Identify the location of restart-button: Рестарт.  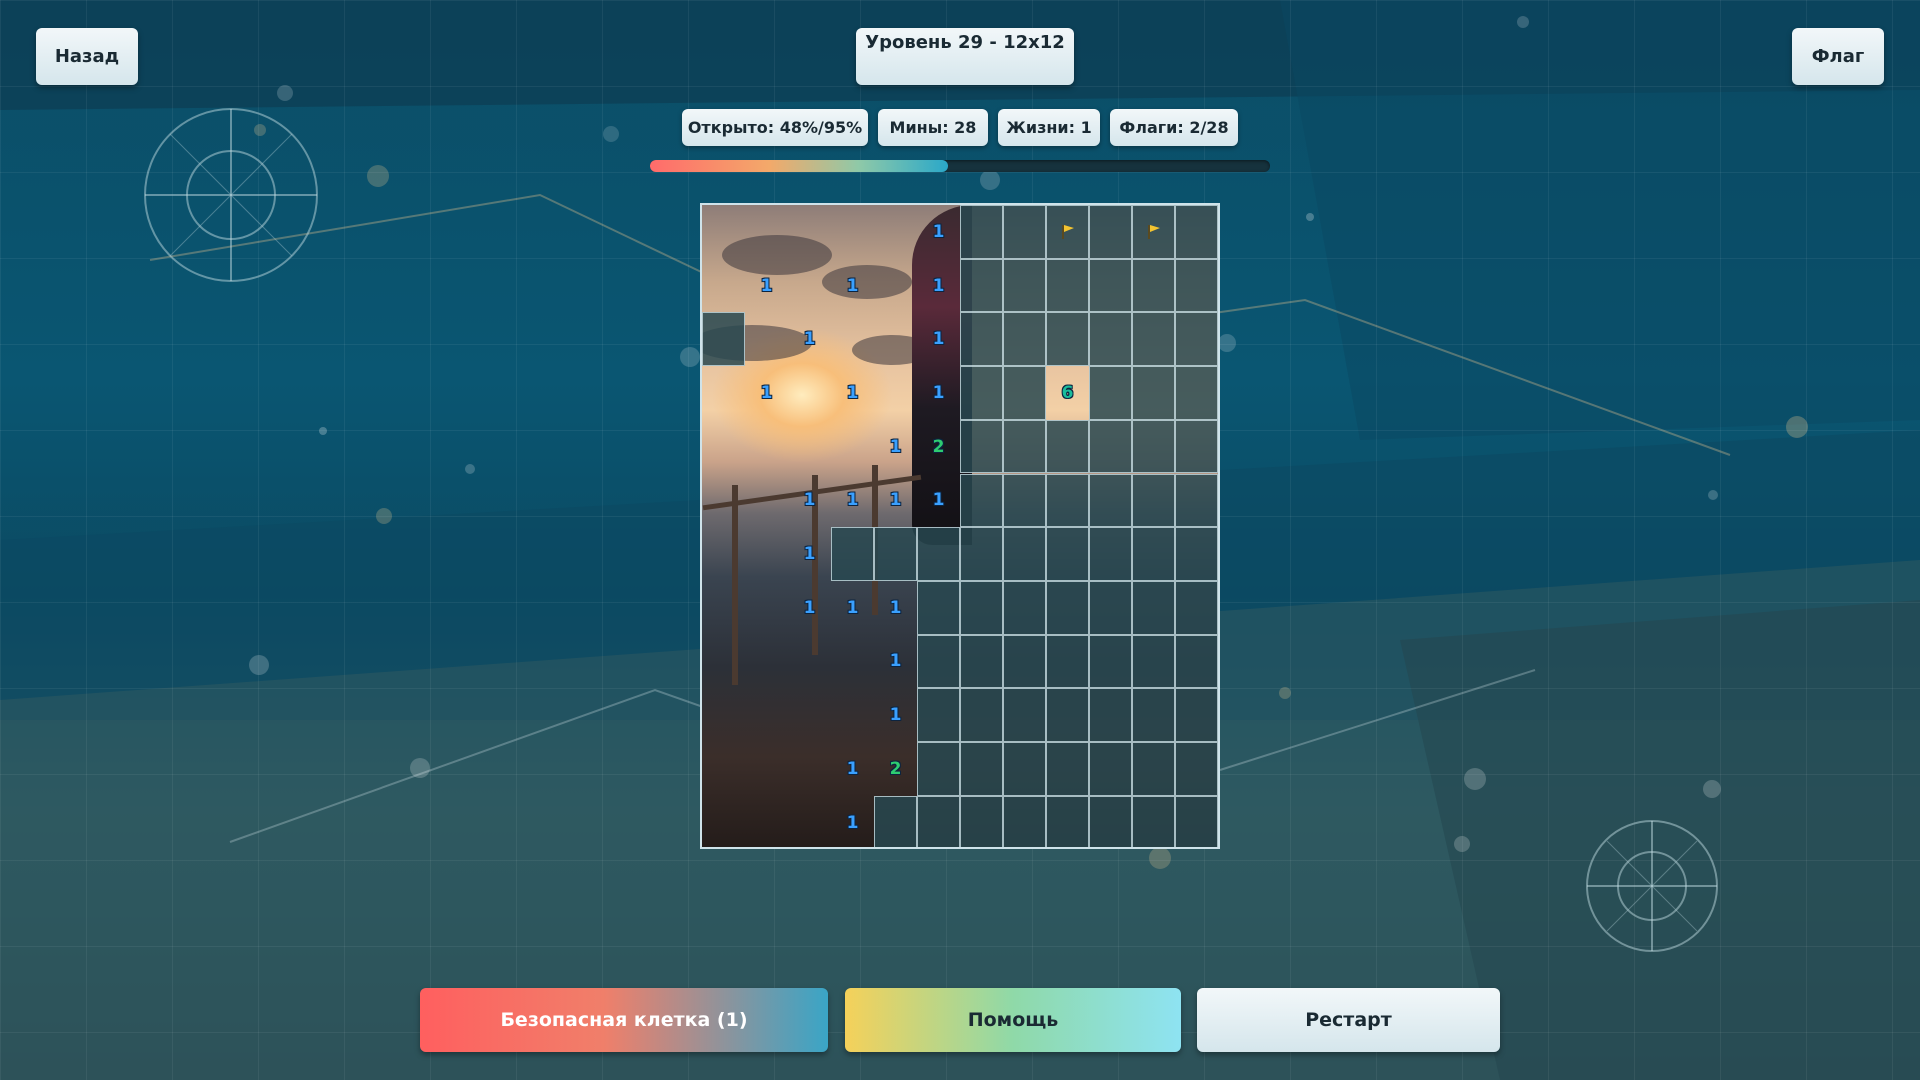
(1348, 1020).